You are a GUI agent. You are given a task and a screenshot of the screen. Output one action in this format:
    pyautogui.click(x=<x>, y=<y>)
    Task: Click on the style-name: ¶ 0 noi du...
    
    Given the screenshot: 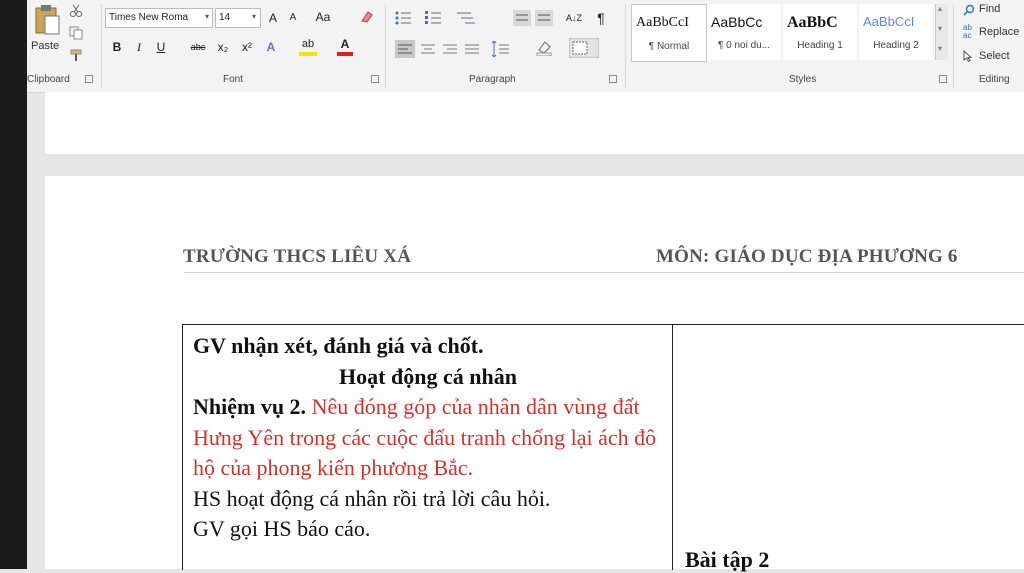 What is the action you would take?
    pyautogui.click(x=744, y=45)
    